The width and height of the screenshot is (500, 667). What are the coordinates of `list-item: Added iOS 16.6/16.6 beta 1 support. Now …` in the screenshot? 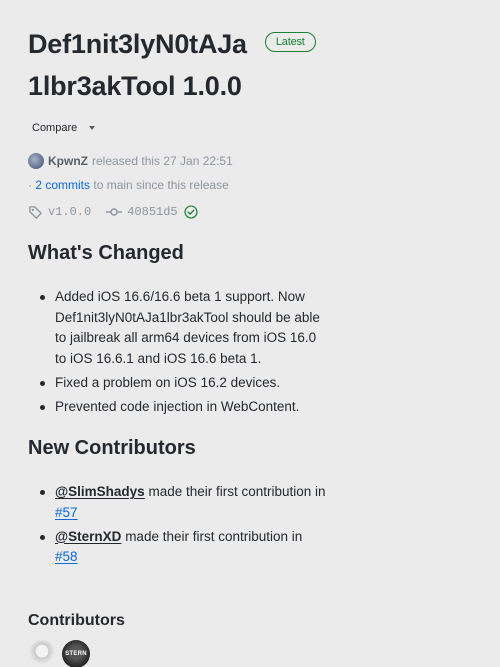 It's located at (178, 328).